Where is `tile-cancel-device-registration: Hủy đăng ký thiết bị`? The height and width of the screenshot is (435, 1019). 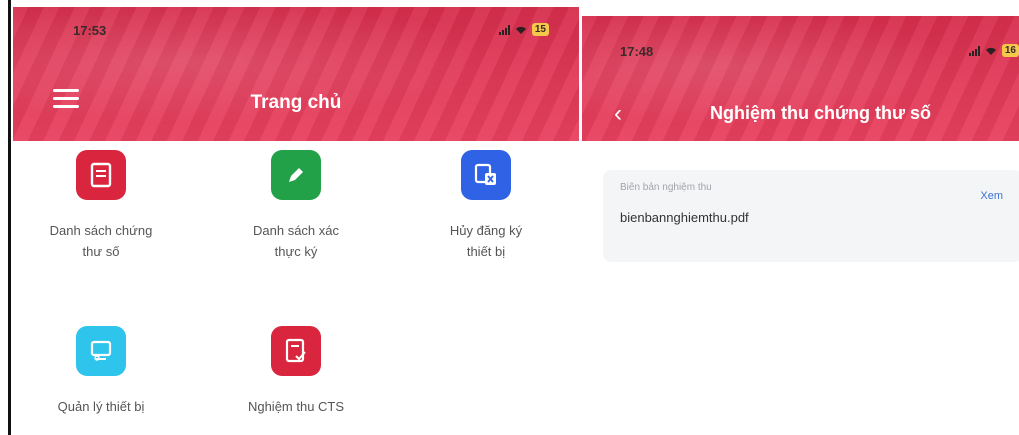 tile-cancel-device-registration: Hủy đăng ký thiết bị is located at coordinates (486, 206).